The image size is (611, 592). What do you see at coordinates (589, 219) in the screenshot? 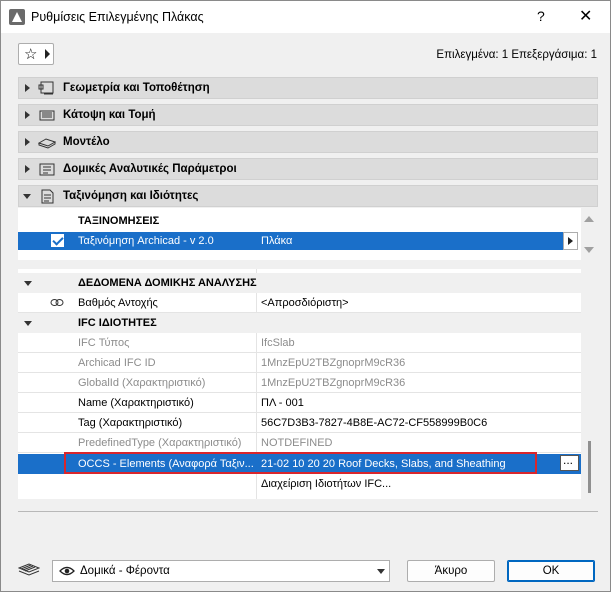
I see `scroll-up-arrow-icon` at bounding box center [589, 219].